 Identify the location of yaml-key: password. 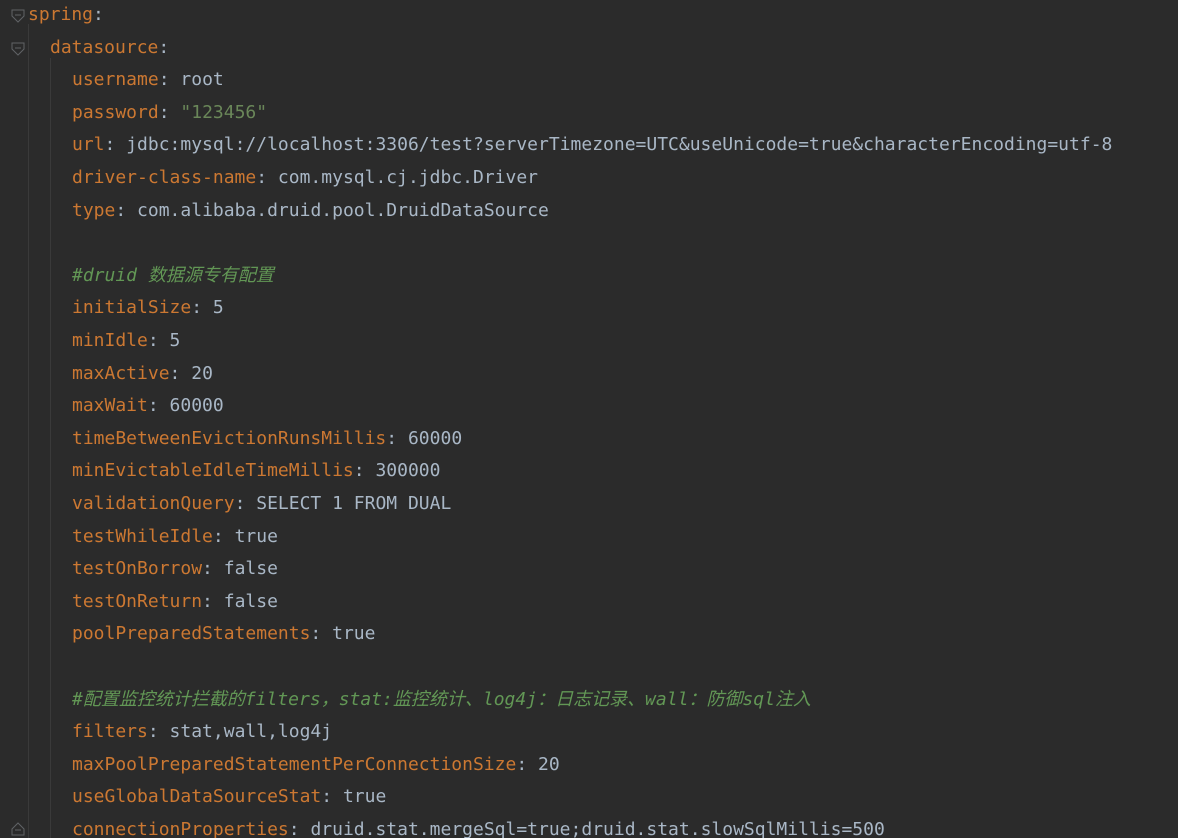
(115, 112).